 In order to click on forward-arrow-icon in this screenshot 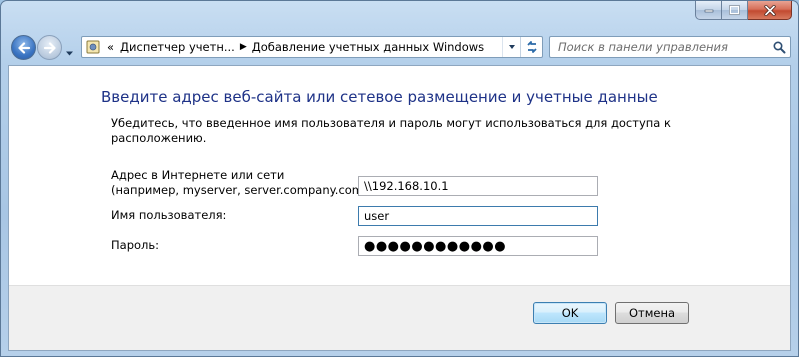, I will do `click(49, 47)`.